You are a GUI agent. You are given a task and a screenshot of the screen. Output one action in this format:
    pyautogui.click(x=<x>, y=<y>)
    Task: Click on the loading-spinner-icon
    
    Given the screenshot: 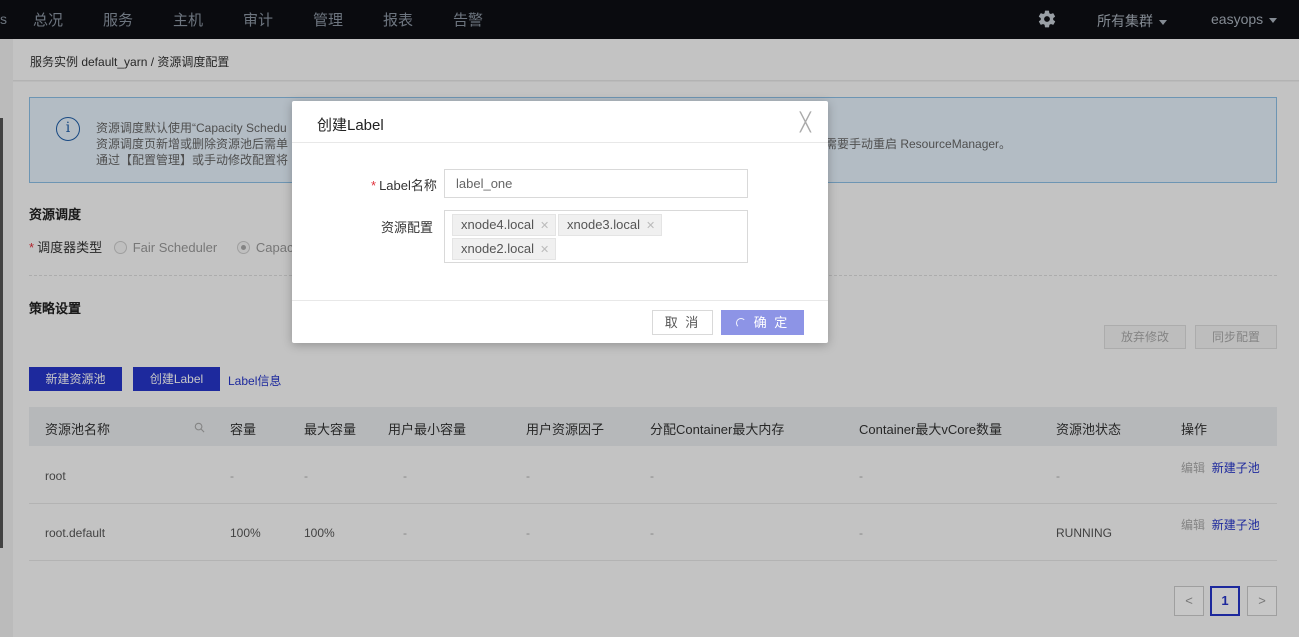 What is the action you would take?
    pyautogui.click(x=740, y=323)
    